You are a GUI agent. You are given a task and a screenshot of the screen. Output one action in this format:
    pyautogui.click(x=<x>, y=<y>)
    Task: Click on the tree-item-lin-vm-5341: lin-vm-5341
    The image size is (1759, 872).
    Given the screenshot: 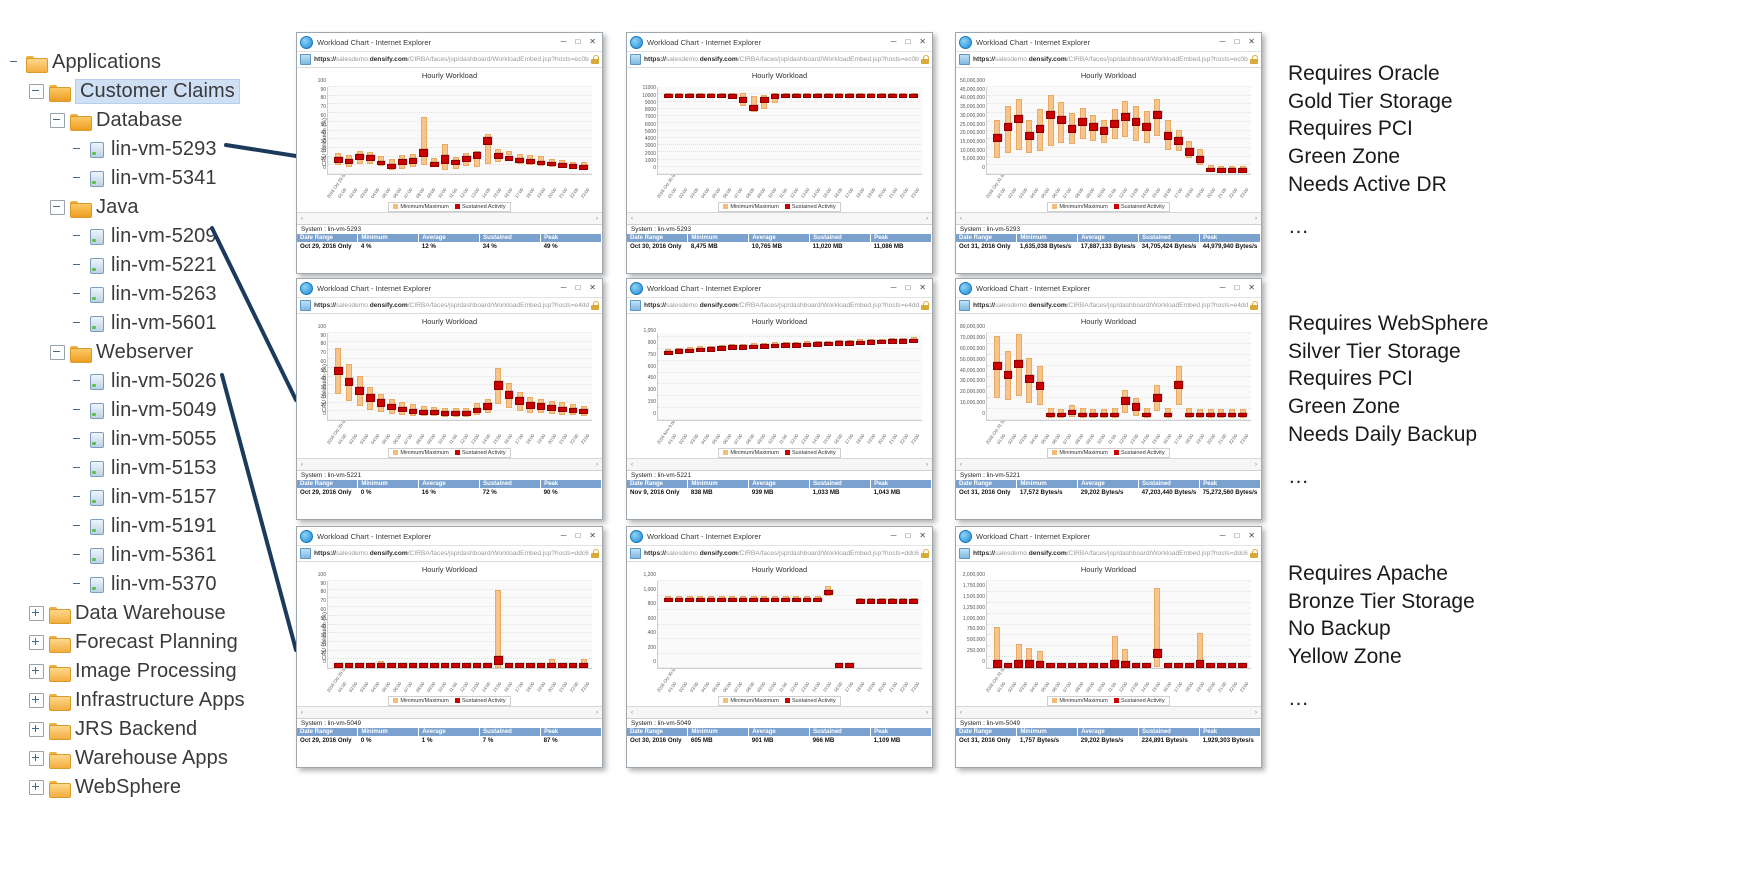 What is the action you would take?
    pyautogui.click(x=153, y=178)
    